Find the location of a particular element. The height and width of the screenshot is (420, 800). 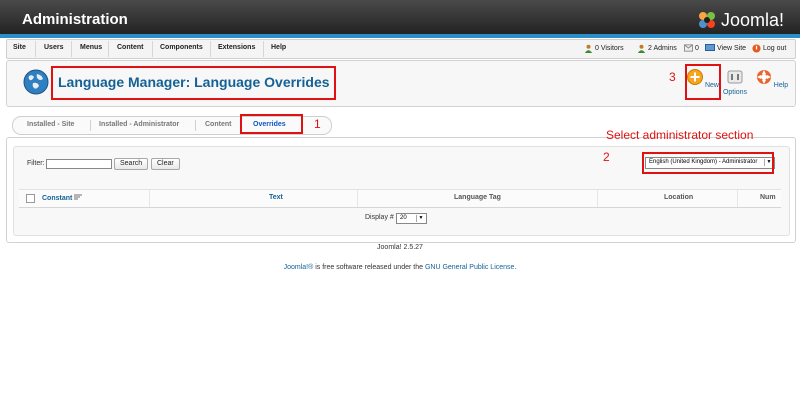

column-location: Location is located at coordinates (679, 197).